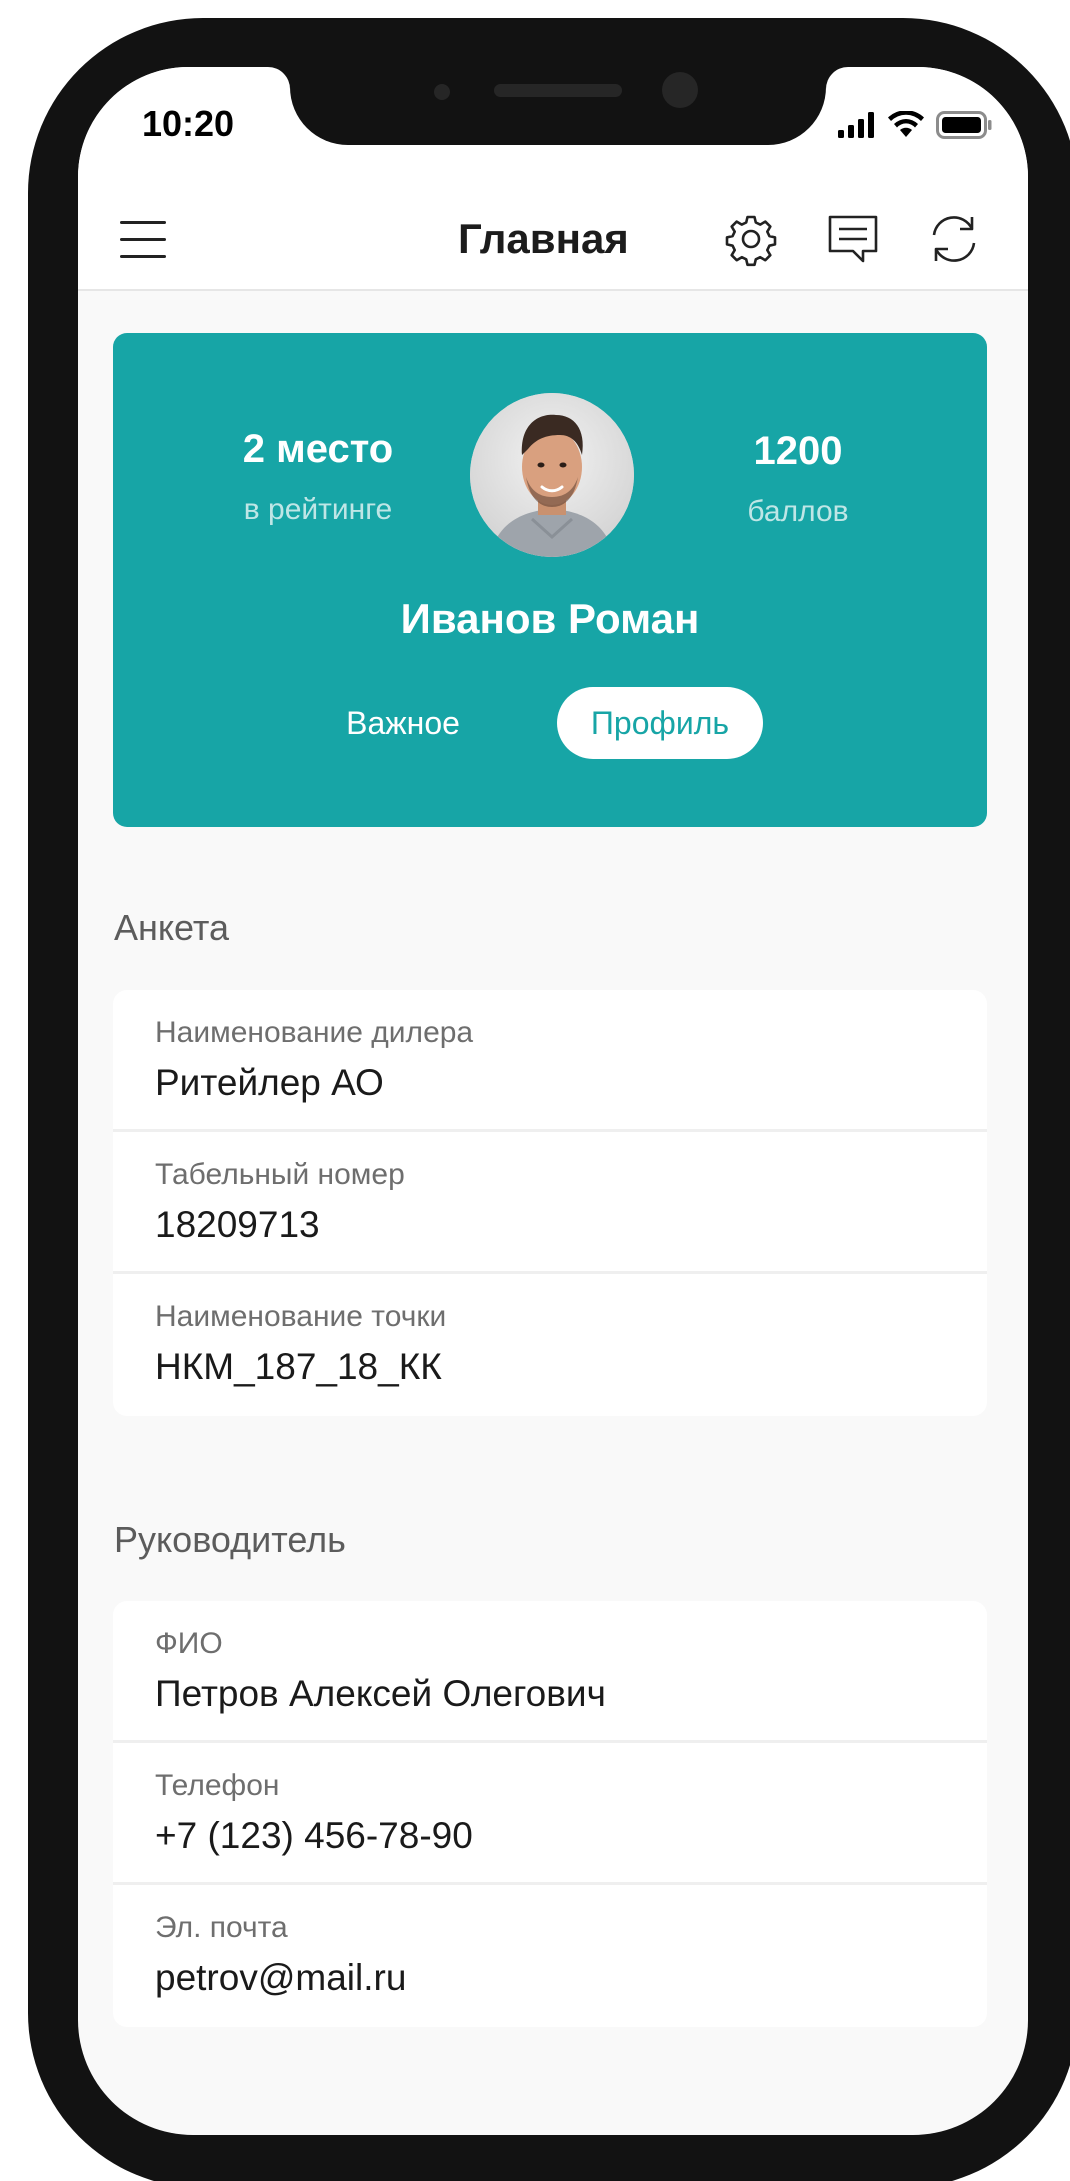 The width and height of the screenshot is (1070, 2181). I want to click on refresh-icon, so click(954, 239).